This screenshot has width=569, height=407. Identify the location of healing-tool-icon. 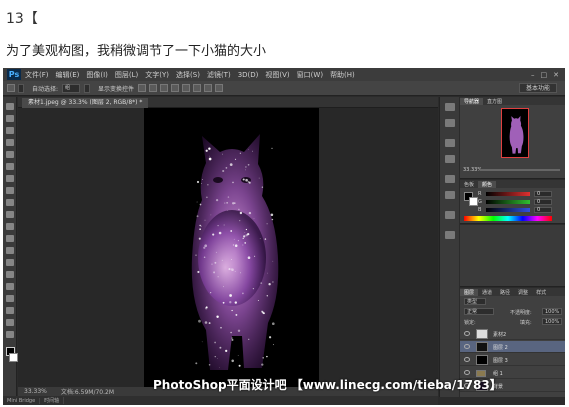
(10, 178).